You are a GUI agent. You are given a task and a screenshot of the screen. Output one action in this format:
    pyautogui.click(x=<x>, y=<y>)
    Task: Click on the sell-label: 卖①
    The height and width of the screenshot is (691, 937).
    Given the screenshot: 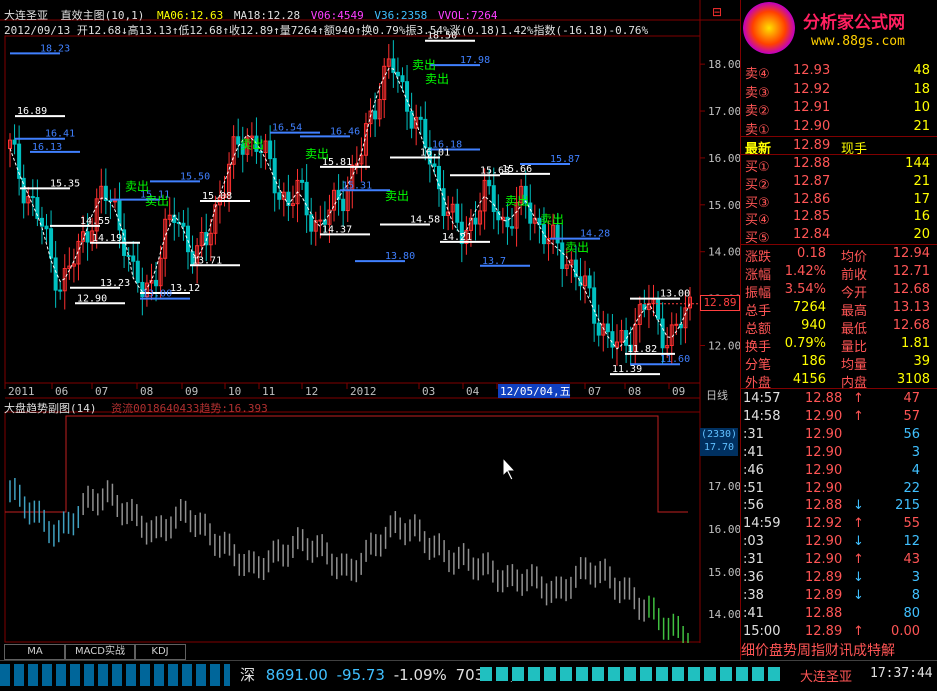 What is the action you would take?
    pyautogui.click(x=757, y=130)
    